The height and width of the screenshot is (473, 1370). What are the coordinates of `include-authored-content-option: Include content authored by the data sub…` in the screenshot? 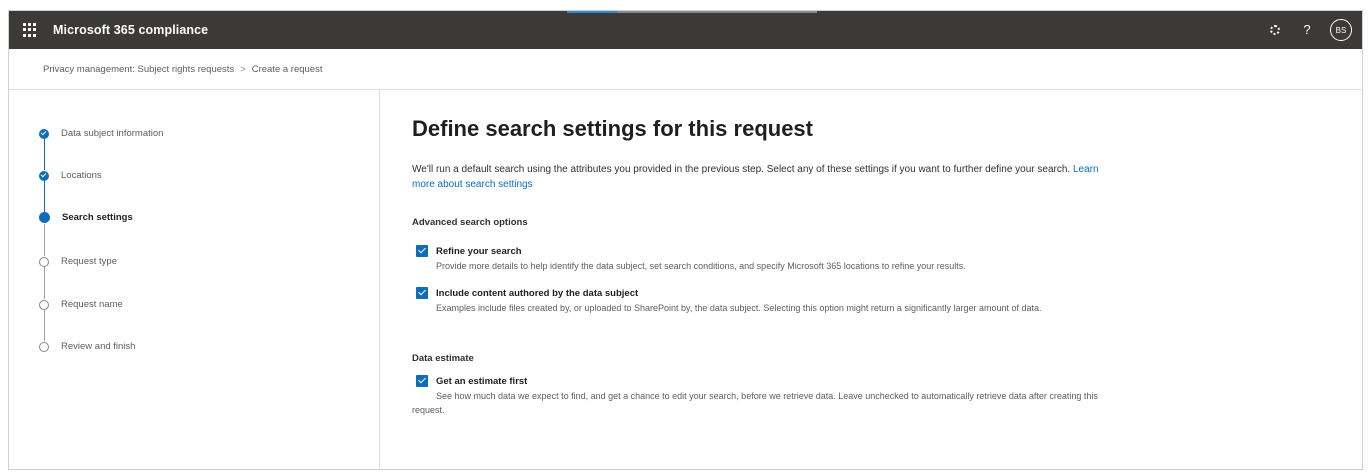 It's located at (766, 301).